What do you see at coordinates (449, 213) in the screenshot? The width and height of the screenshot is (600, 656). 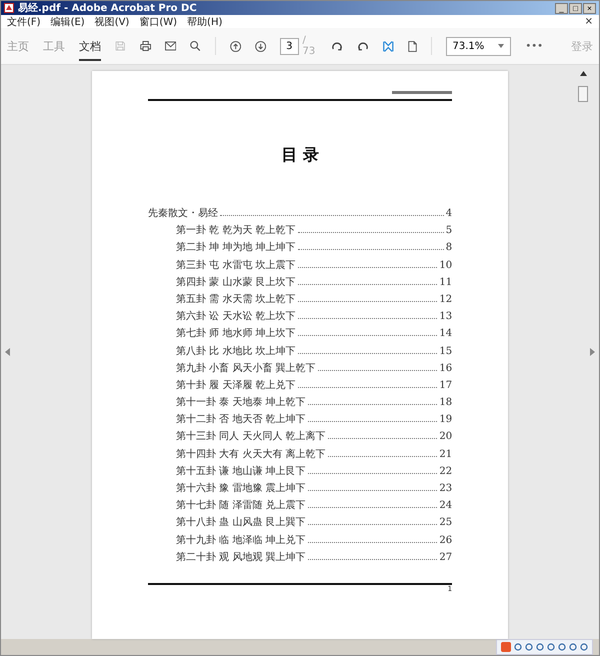 I see `toc-page-number: 4` at bounding box center [449, 213].